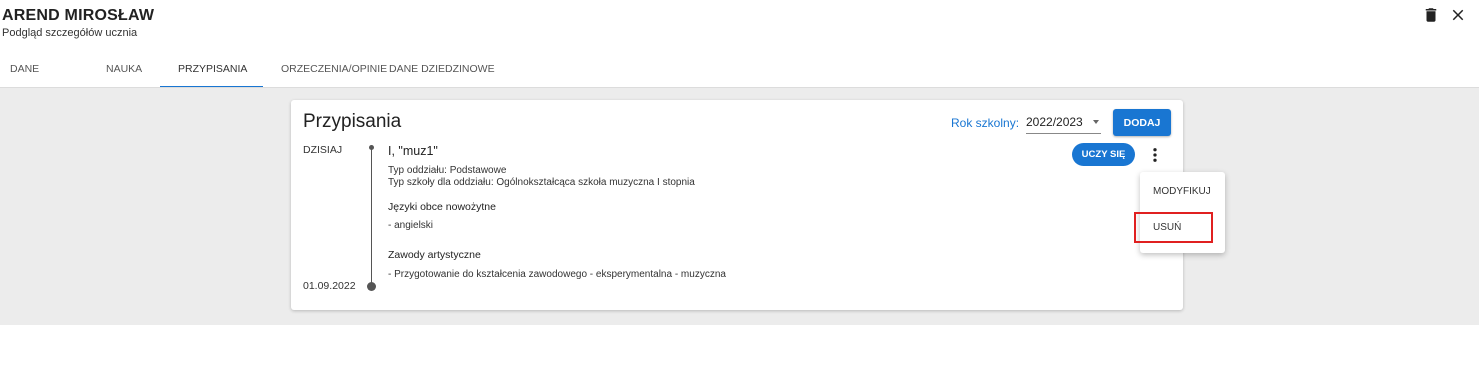  What do you see at coordinates (1142, 122) in the screenshot?
I see `add-button: DODAJ` at bounding box center [1142, 122].